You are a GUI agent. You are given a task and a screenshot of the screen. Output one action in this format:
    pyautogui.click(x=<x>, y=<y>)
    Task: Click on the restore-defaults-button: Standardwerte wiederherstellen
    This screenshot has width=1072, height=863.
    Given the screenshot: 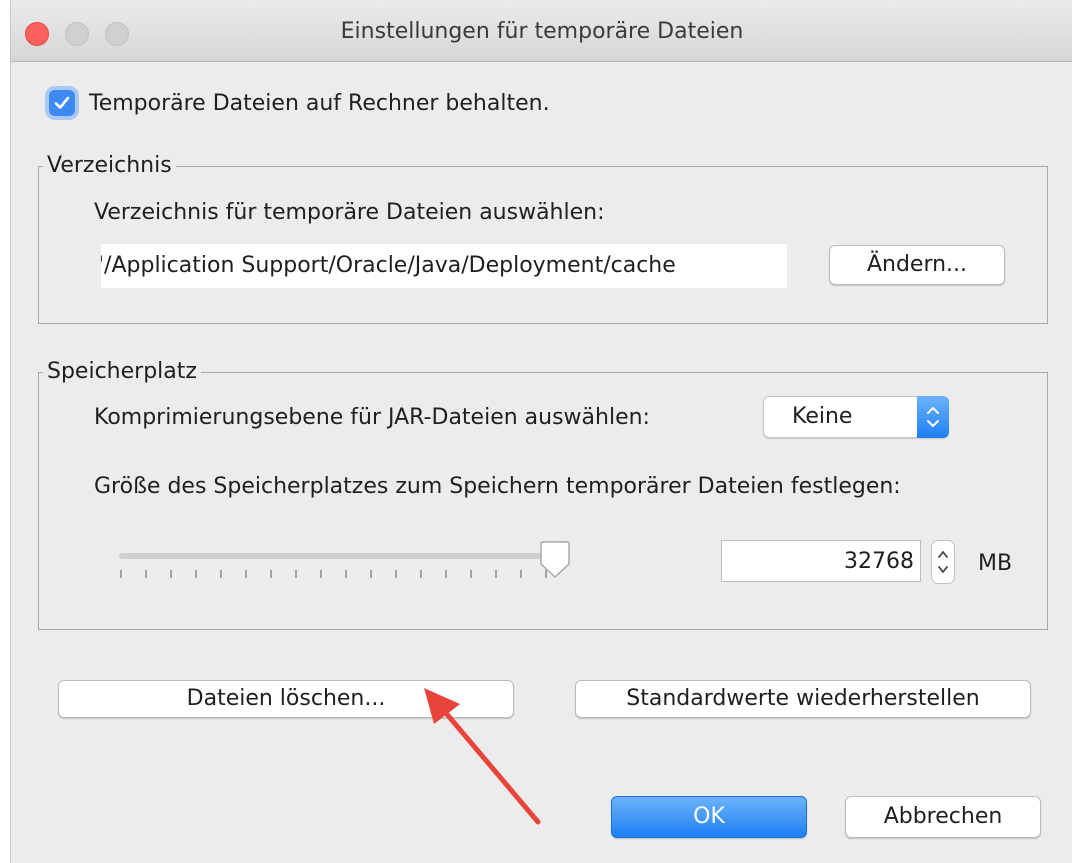 What is the action you would take?
    pyautogui.click(x=803, y=699)
    